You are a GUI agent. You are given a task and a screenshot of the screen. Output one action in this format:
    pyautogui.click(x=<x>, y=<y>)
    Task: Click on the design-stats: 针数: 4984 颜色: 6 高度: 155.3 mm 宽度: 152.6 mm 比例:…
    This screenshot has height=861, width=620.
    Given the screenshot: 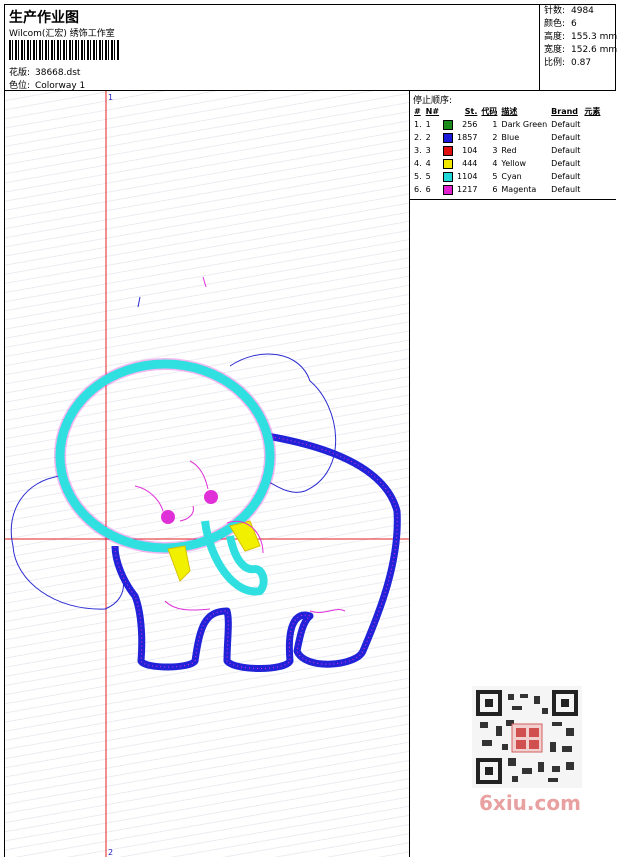 What is the action you would take?
    pyautogui.click(x=578, y=47)
    